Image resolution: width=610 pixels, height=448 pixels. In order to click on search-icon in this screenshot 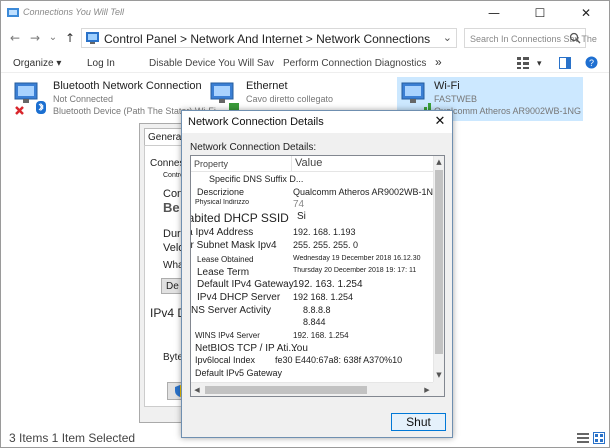, I will do `click(575, 38)`.